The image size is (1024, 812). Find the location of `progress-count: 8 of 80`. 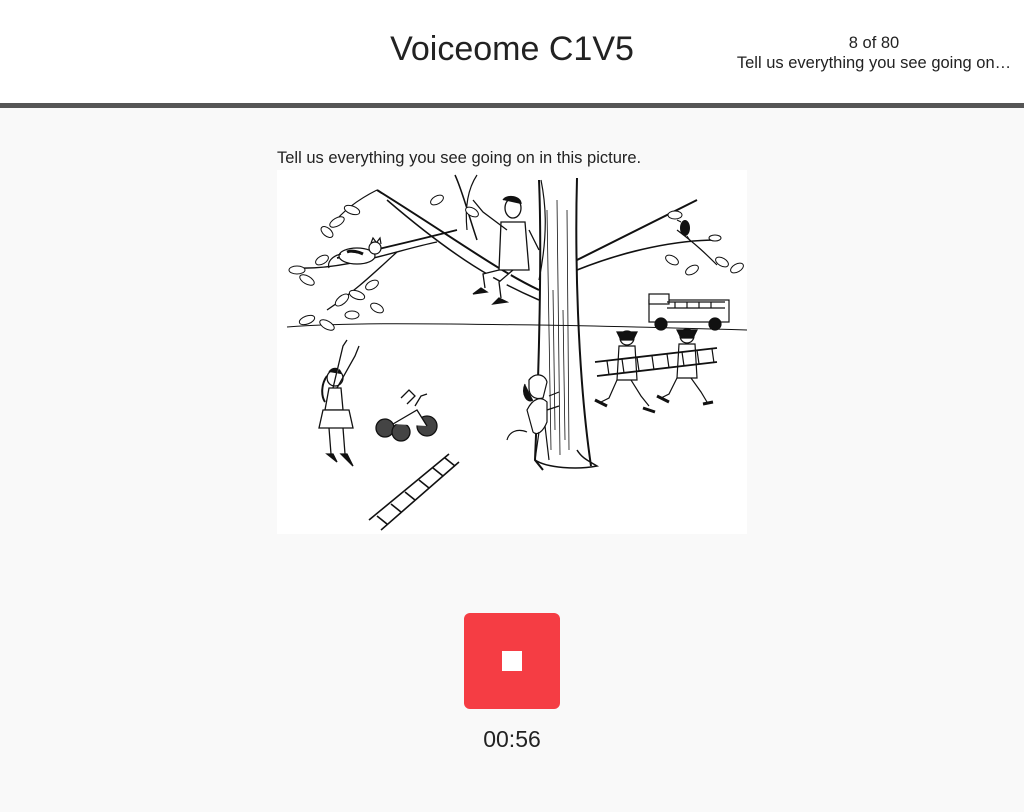

progress-count: 8 of 80 is located at coordinates (874, 43).